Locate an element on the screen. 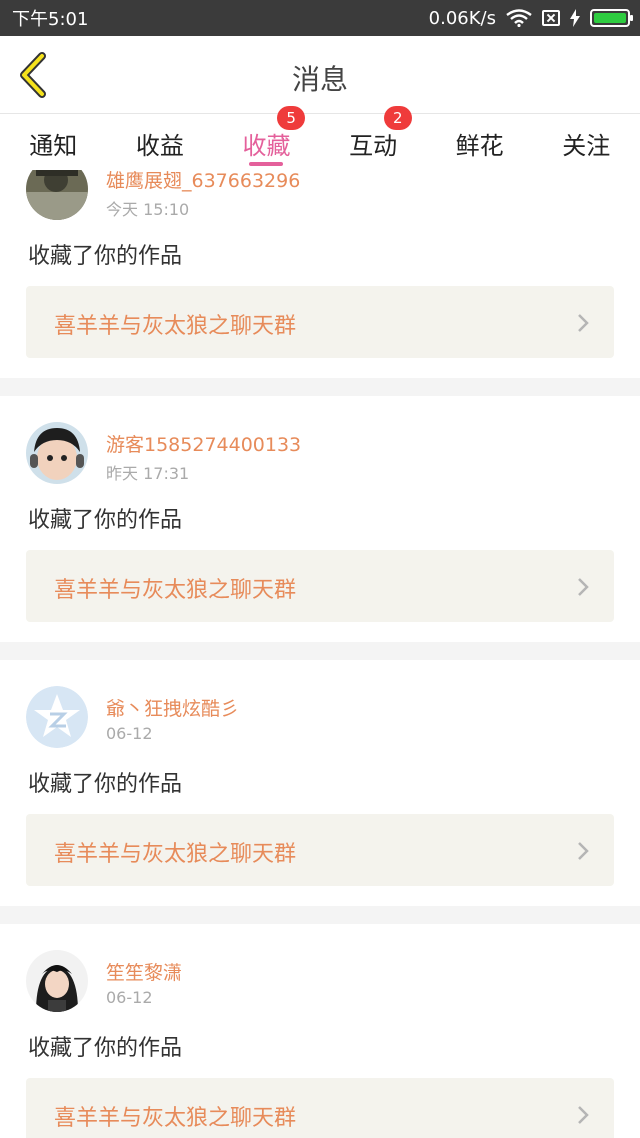 This screenshot has width=640, height=1138. header: 消息 is located at coordinates (320, 75).